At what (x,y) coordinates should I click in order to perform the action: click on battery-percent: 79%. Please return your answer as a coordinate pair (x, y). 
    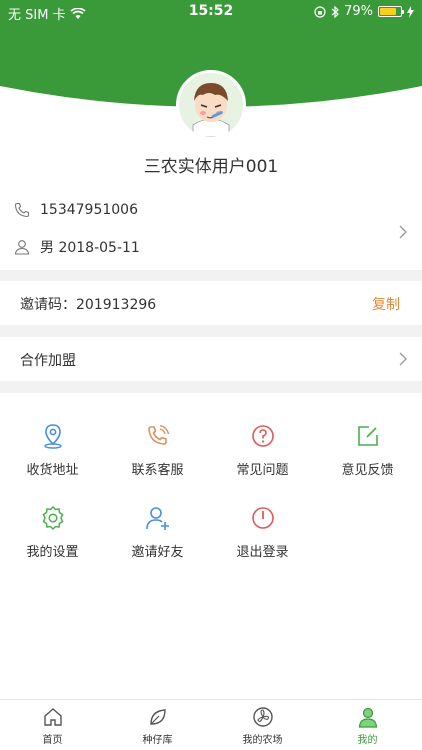
    Looking at the image, I should click on (358, 11).